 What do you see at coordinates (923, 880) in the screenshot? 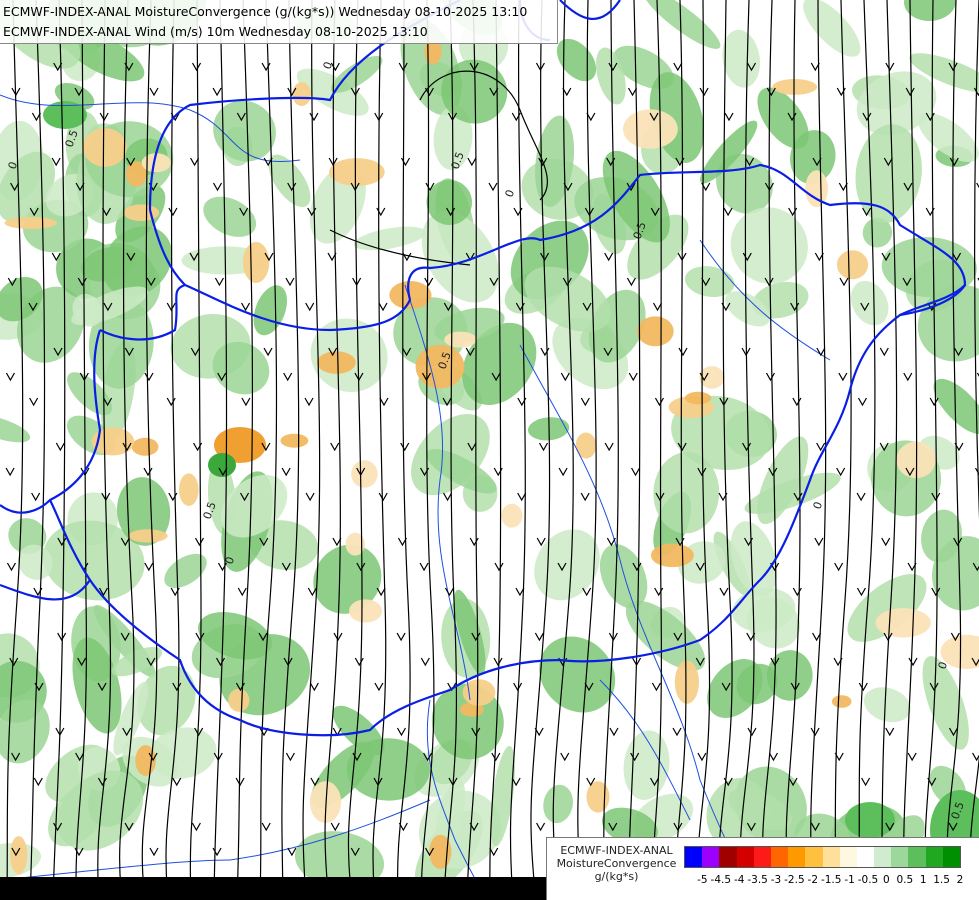
I see `legend-tick: 1` at bounding box center [923, 880].